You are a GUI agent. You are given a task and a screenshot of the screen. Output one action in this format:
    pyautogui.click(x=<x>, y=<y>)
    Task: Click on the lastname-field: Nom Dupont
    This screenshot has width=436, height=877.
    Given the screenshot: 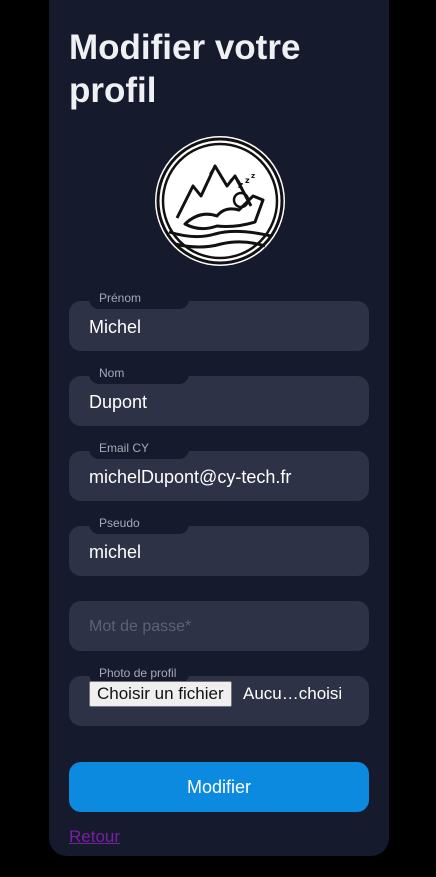 What is the action you would take?
    pyautogui.click(x=219, y=394)
    